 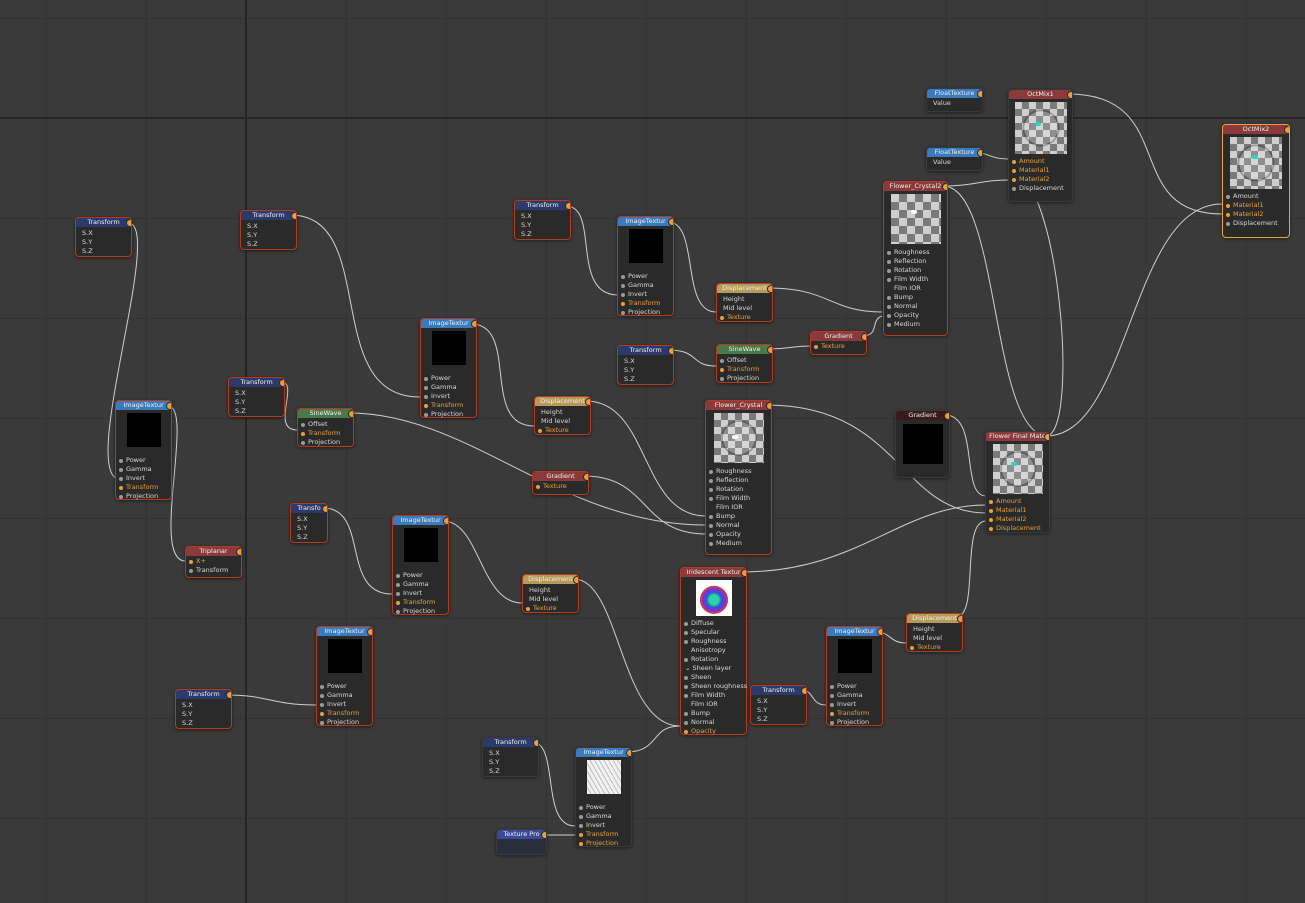 What do you see at coordinates (1040, 161) in the screenshot?
I see `pin-amount: Amount` at bounding box center [1040, 161].